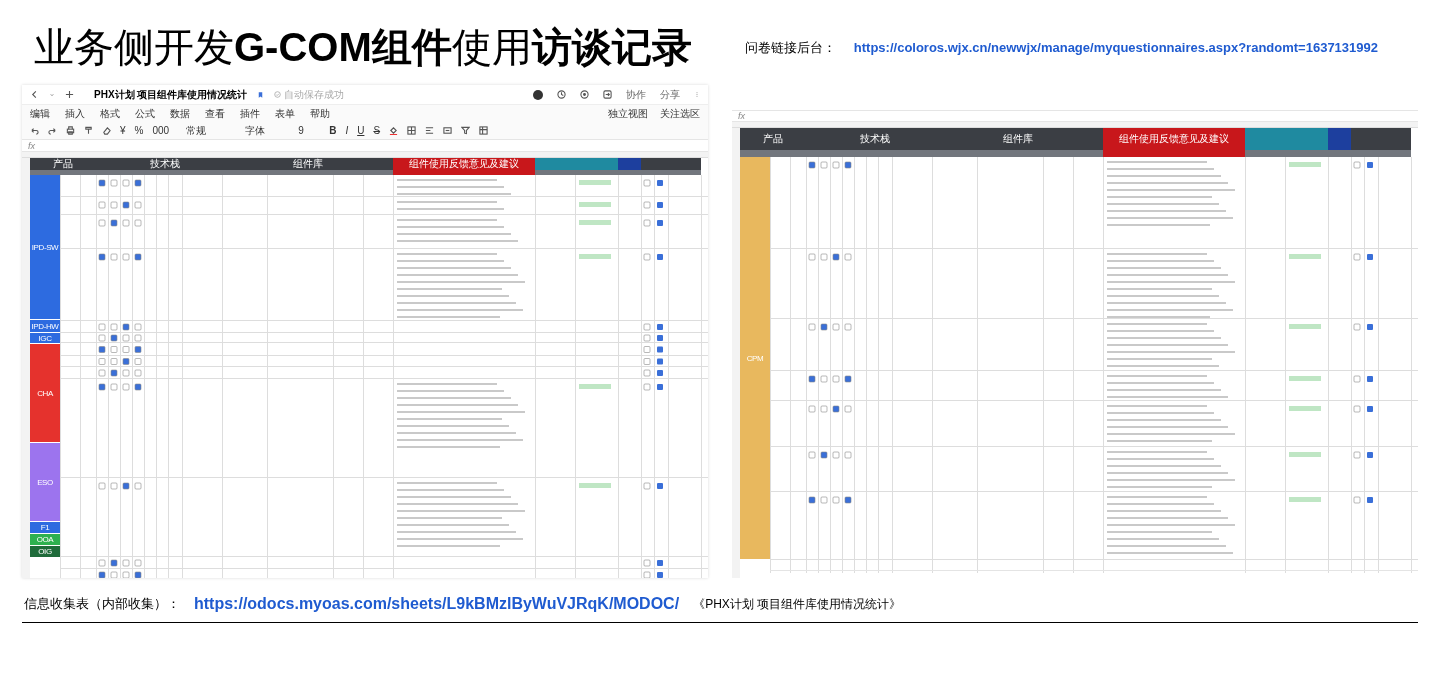 The width and height of the screenshot is (1438, 692). Describe the element at coordinates (171, 95) in the screenshot. I see `document-title: PHX计划 项目组件库使用情况统计` at that location.